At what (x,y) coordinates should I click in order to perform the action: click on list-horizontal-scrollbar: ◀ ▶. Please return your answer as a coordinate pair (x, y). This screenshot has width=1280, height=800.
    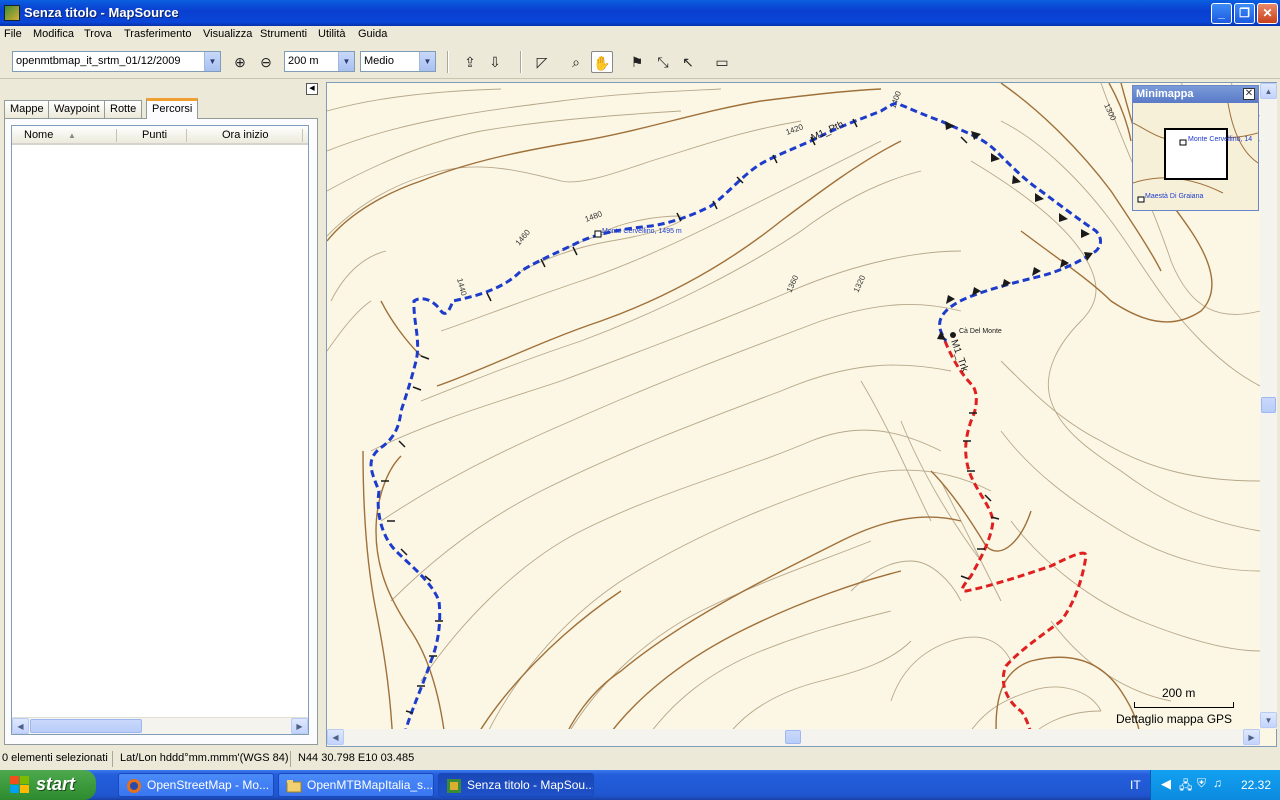
    Looking at the image, I should click on (160, 725).